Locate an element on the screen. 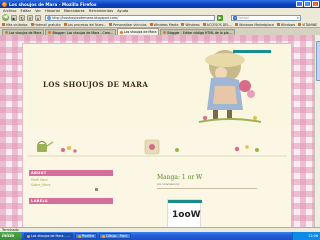 The width and height of the screenshot is (320, 240). taskbar-label: Pixelfire is located at coordinates (88, 235).